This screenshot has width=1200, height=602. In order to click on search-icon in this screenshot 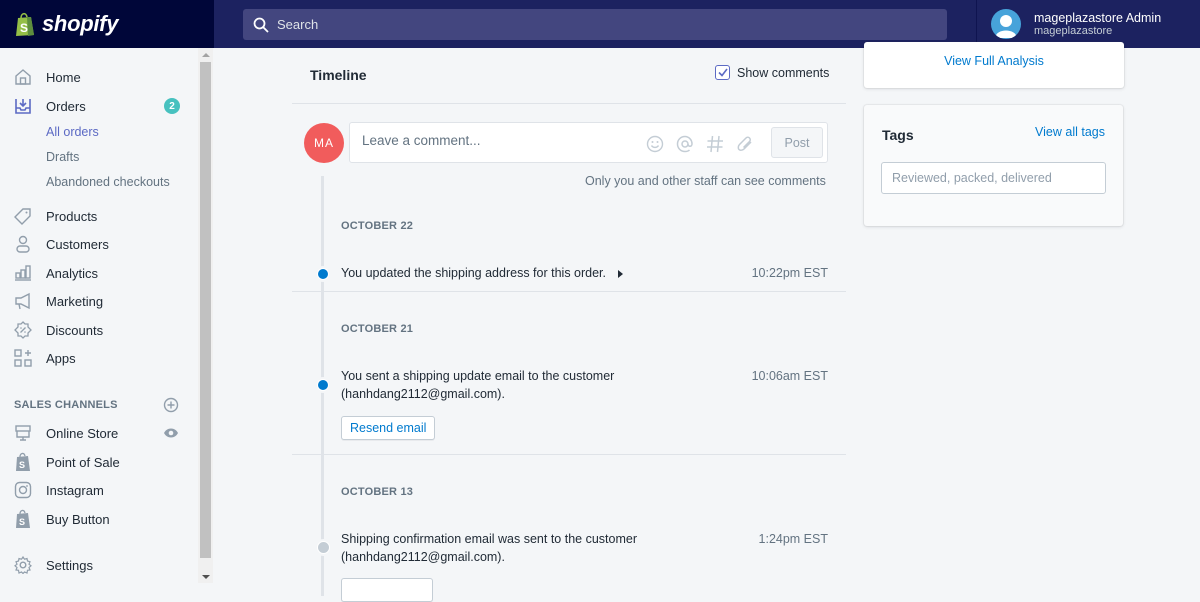, I will do `click(261, 25)`.